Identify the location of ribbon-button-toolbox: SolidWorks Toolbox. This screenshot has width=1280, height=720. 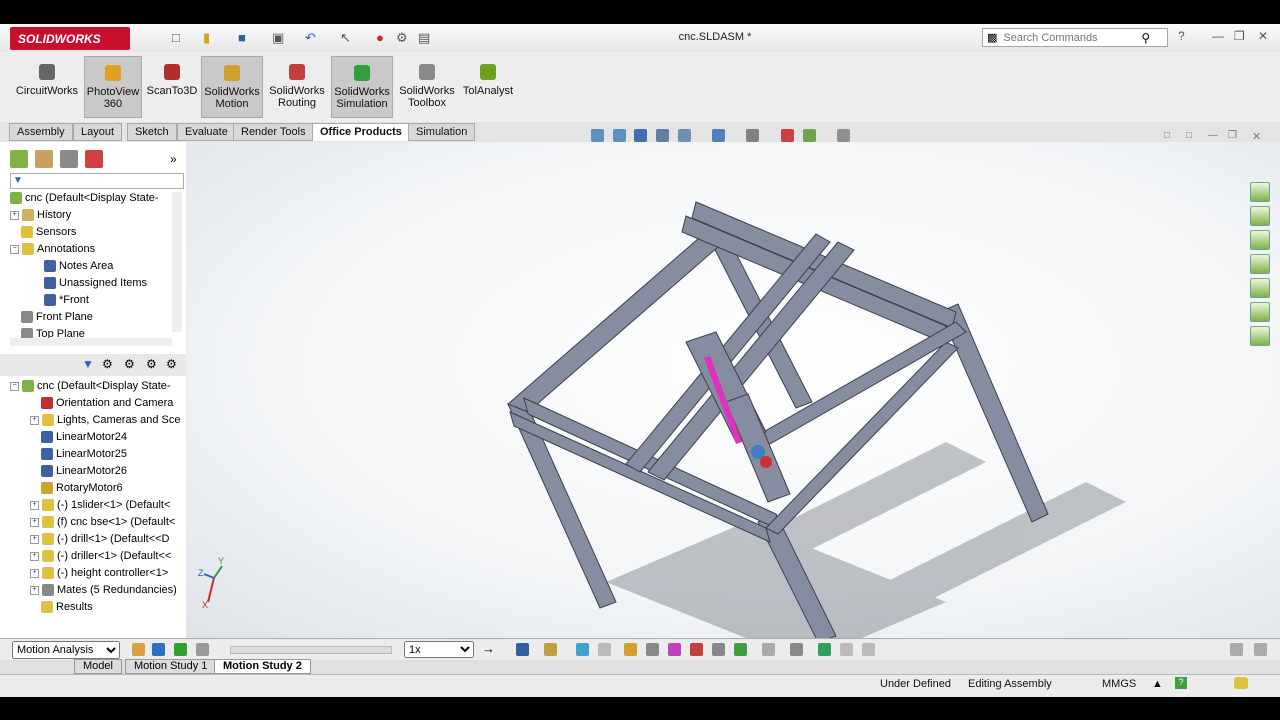
(427, 87).